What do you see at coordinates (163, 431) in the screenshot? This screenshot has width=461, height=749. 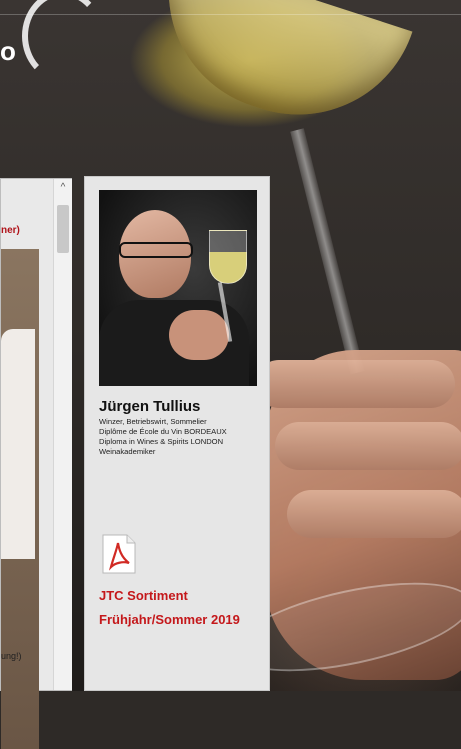 I see `credential-line: Diplôme de École du Vin BORDEAUX` at bounding box center [163, 431].